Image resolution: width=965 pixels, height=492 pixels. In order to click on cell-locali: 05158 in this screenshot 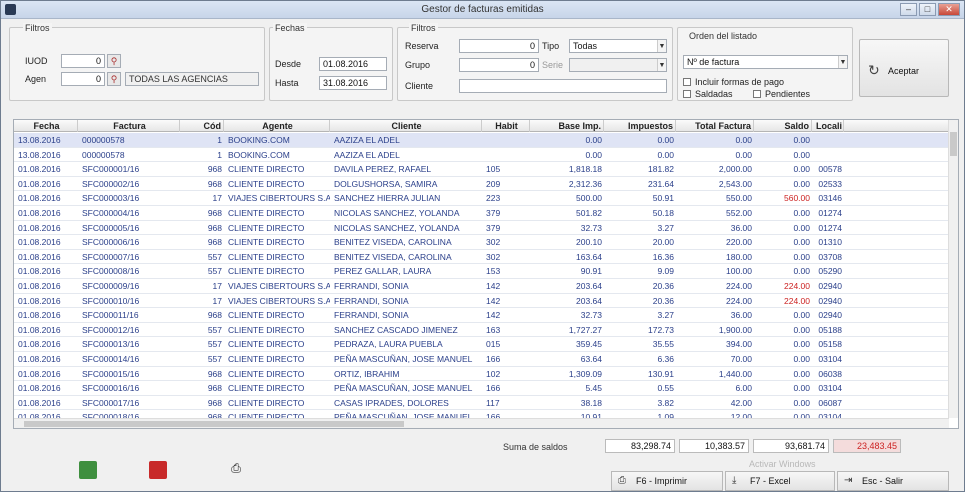, I will do `click(830, 344)`.